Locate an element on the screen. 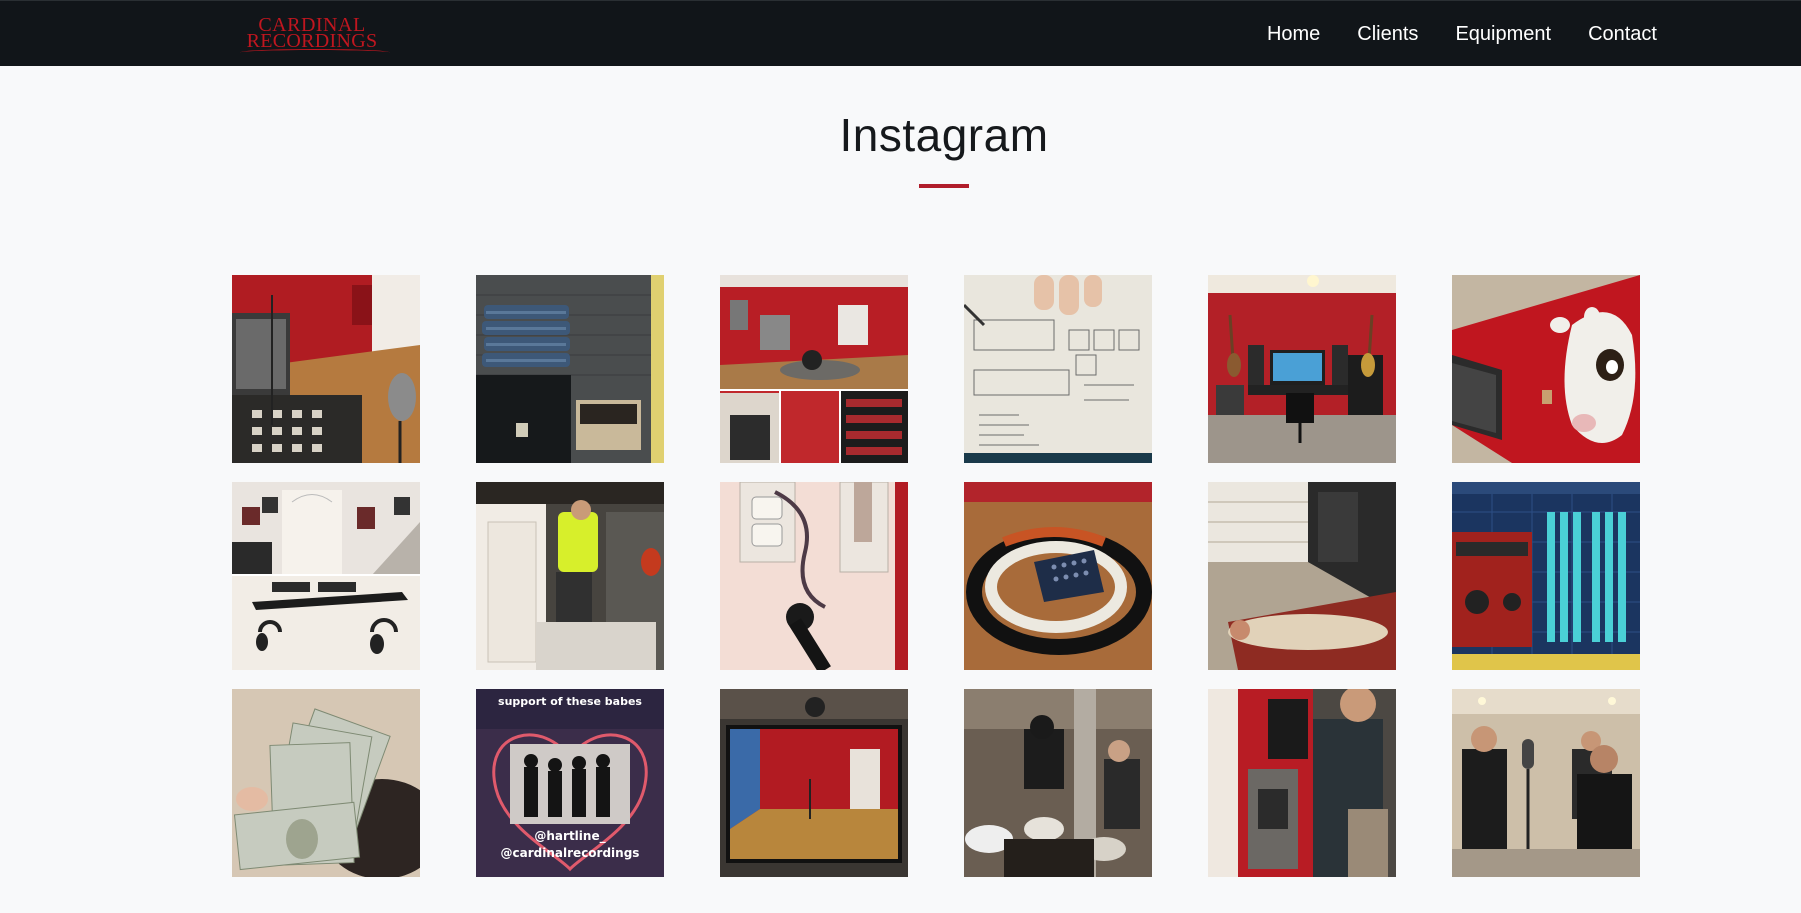 Image resolution: width=1801 pixels, height=913 pixels. cardinal-recordings-logo: CARDINAL RECORDINGS is located at coordinates (312, 35).